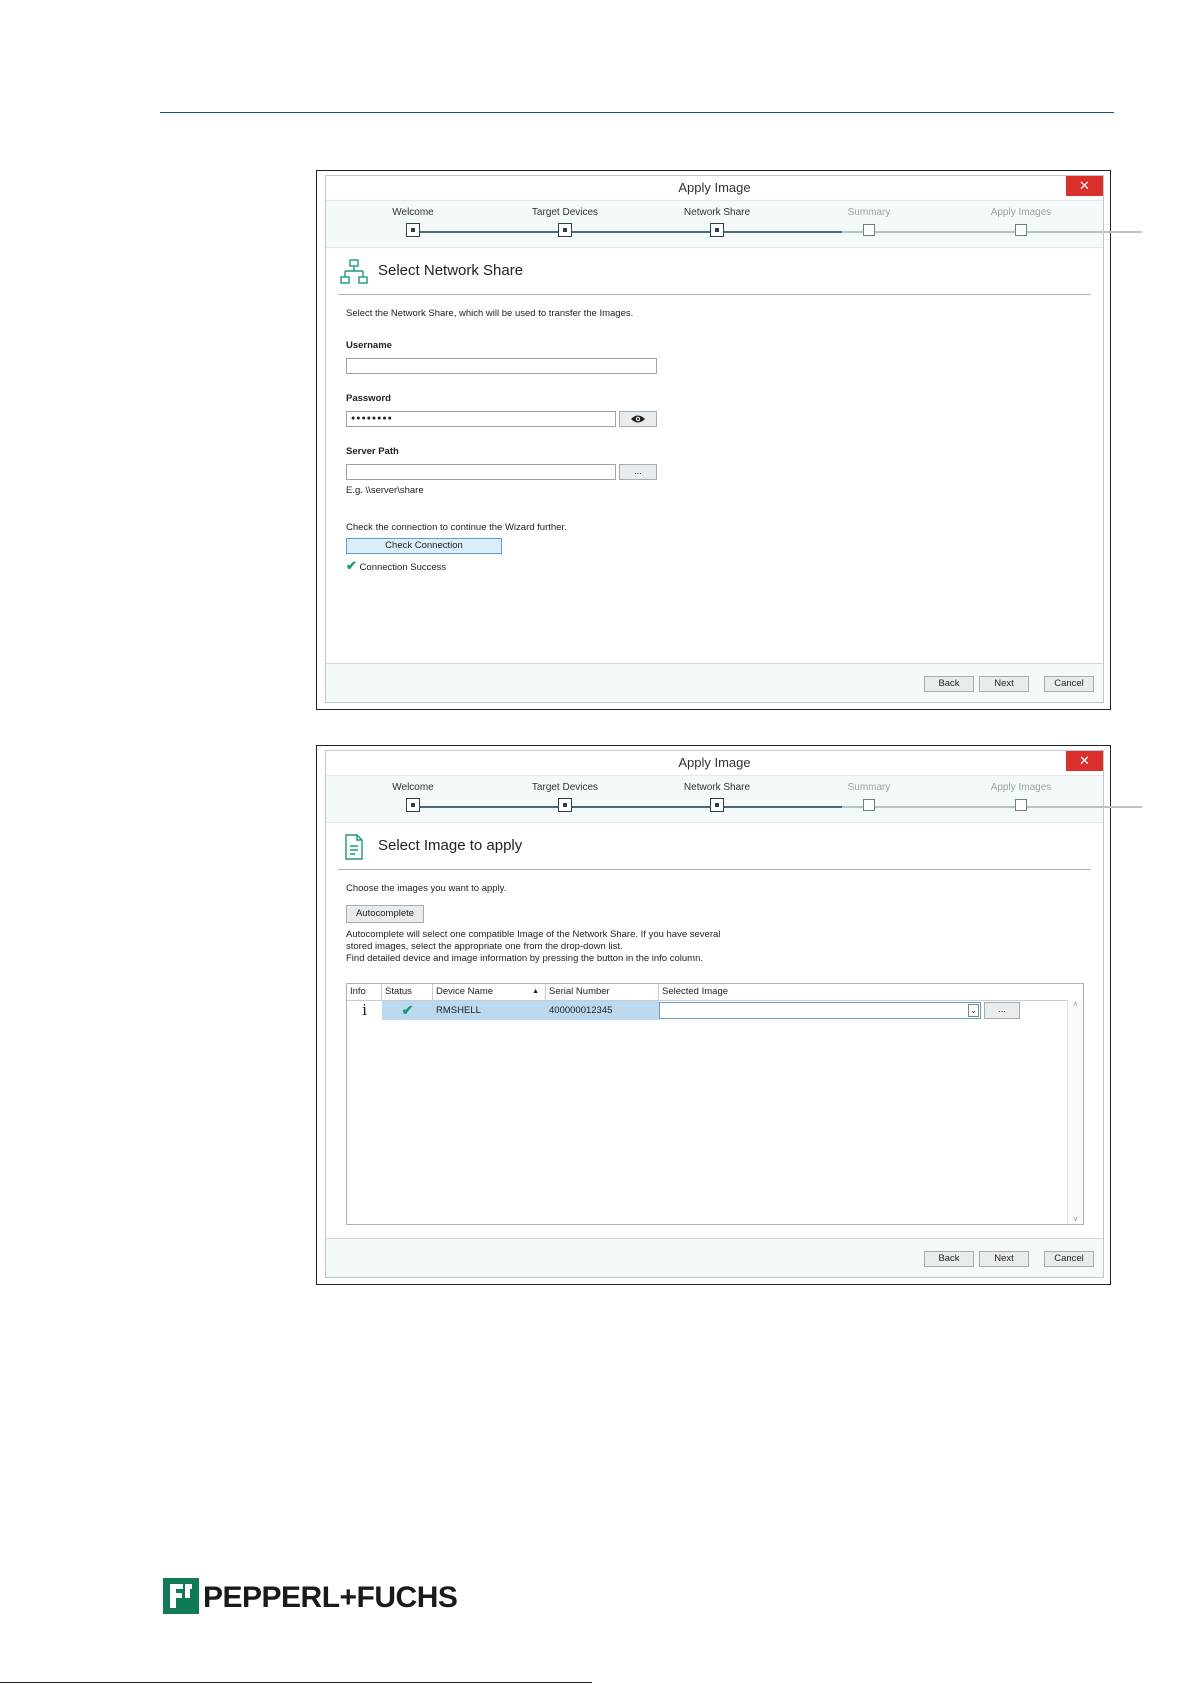  What do you see at coordinates (581, 1010) in the screenshot?
I see `serial-number-cell: 400000012345` at bounding box center [581, 1010].